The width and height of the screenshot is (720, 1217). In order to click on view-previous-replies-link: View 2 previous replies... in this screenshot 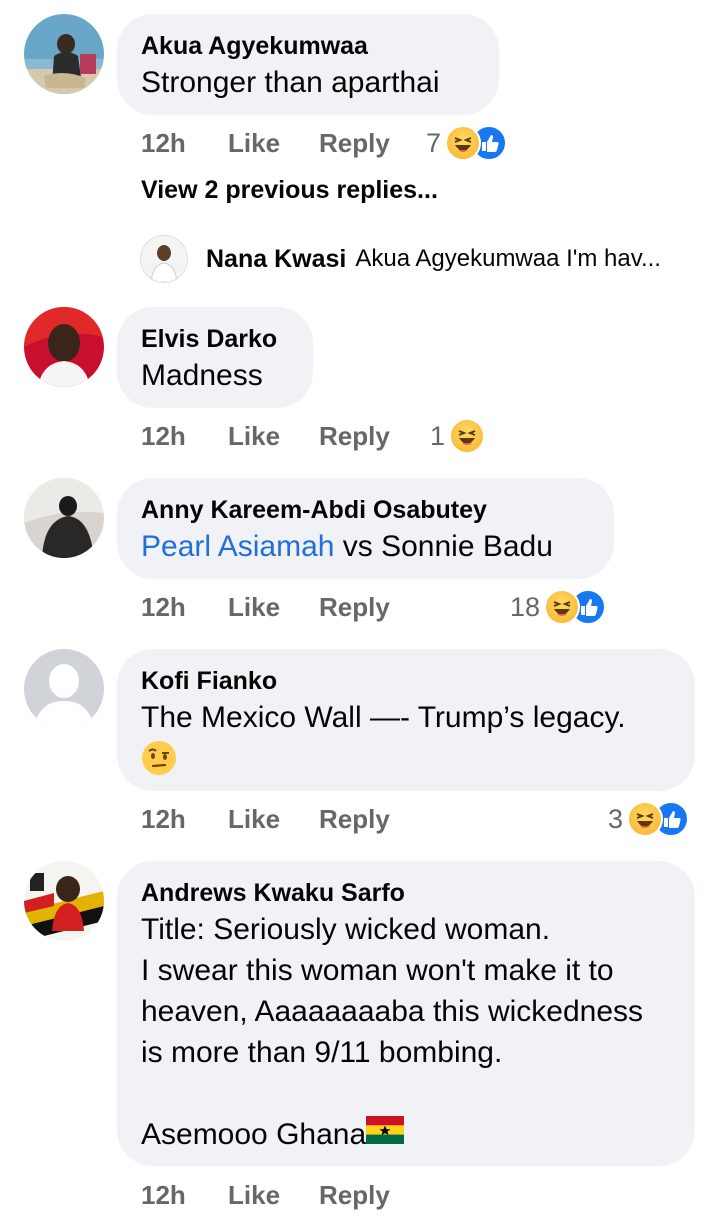, I will do `click(289, 190)`.